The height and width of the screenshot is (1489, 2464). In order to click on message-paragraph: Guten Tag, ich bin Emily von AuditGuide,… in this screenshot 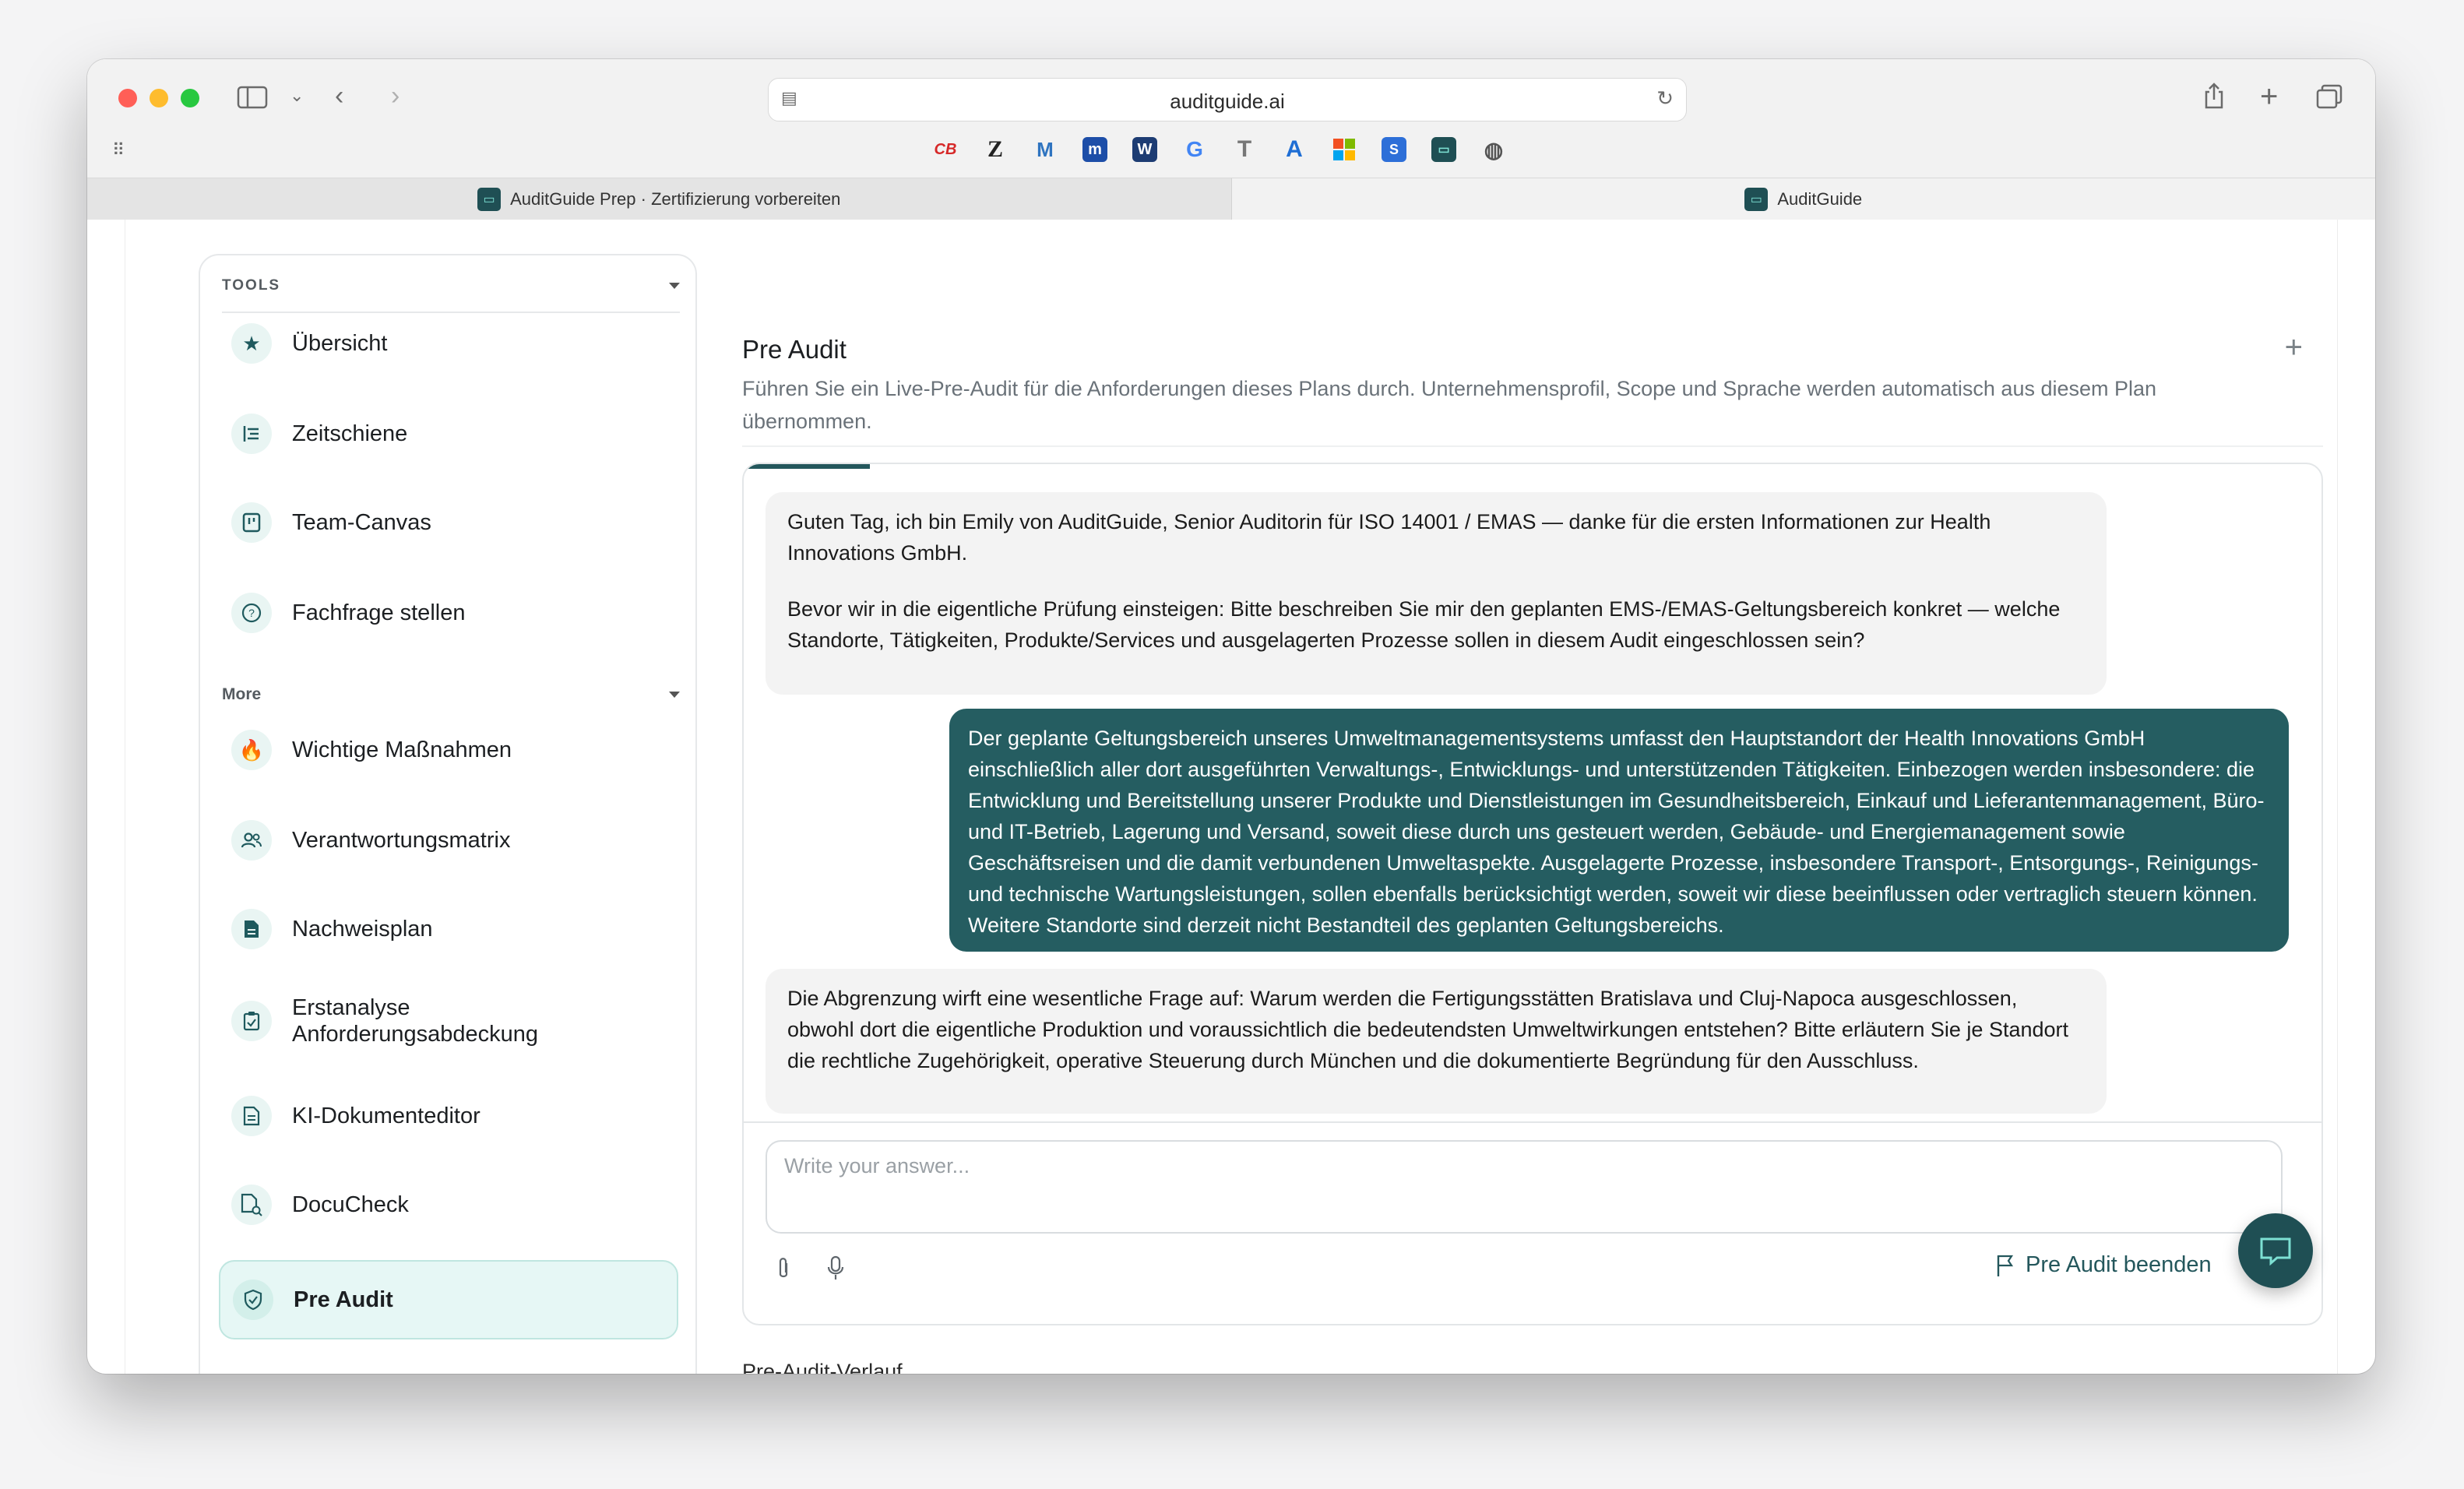, I will do `click(1389, 537)`.